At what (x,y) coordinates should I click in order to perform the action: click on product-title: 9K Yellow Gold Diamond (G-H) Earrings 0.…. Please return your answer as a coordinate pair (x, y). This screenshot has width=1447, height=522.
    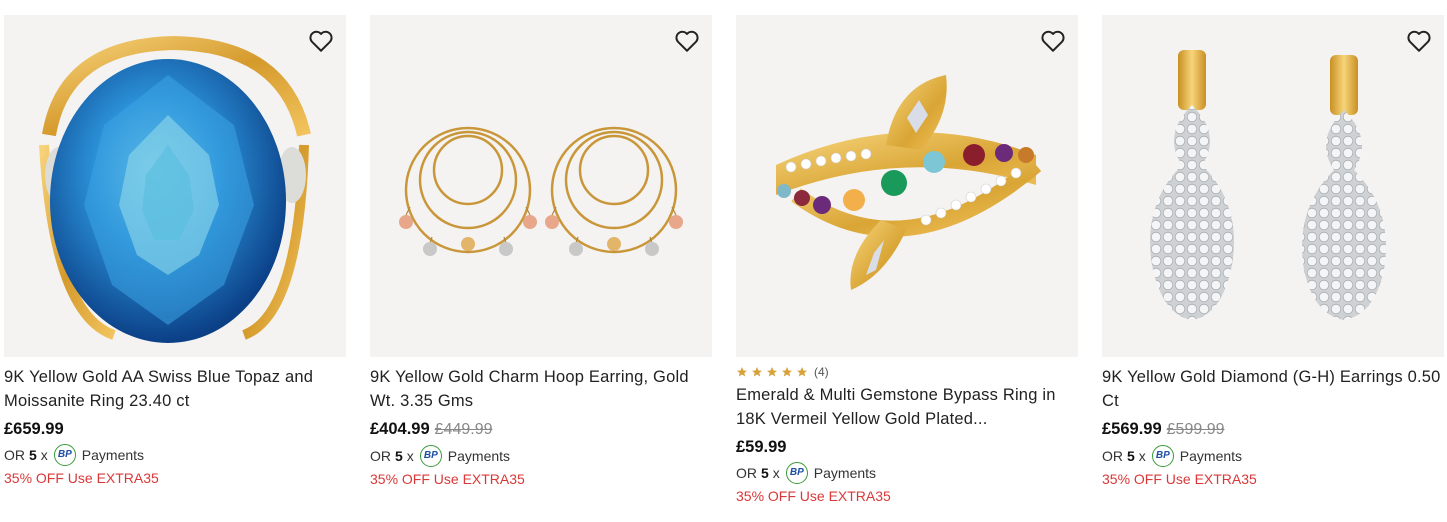
    Looking at the image, I should click on (1273, 389).